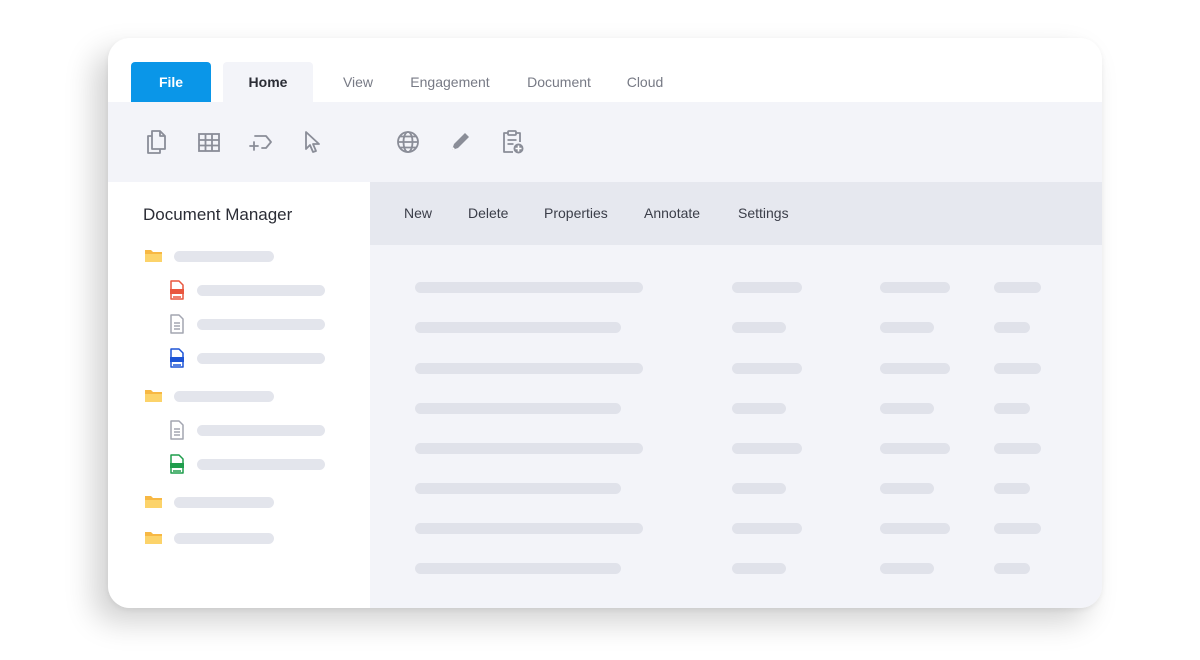  What do you see at coordinates (576, 213) in the screenshot?
I see `properties-button: Properties` at bounding box center [576, 213].